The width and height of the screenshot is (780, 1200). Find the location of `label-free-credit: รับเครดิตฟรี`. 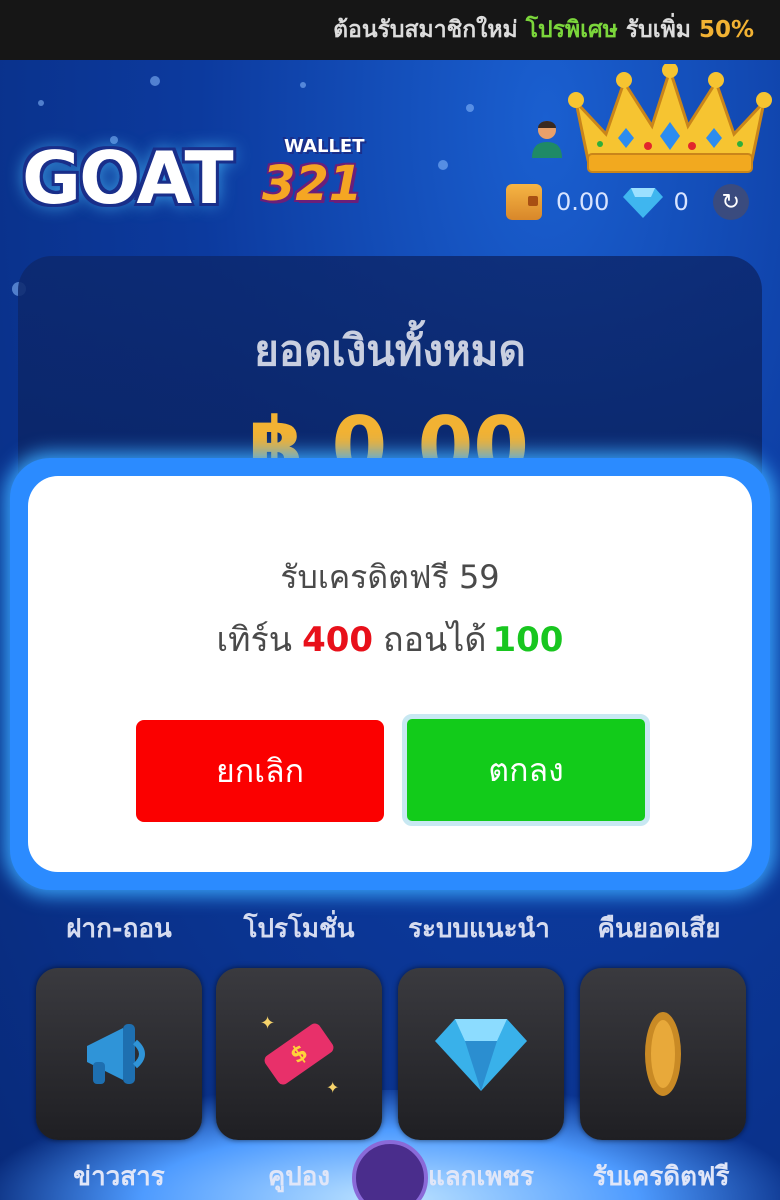

label-free-credit: รับเครดิตฟรี is located at coordinates (661, 1177).